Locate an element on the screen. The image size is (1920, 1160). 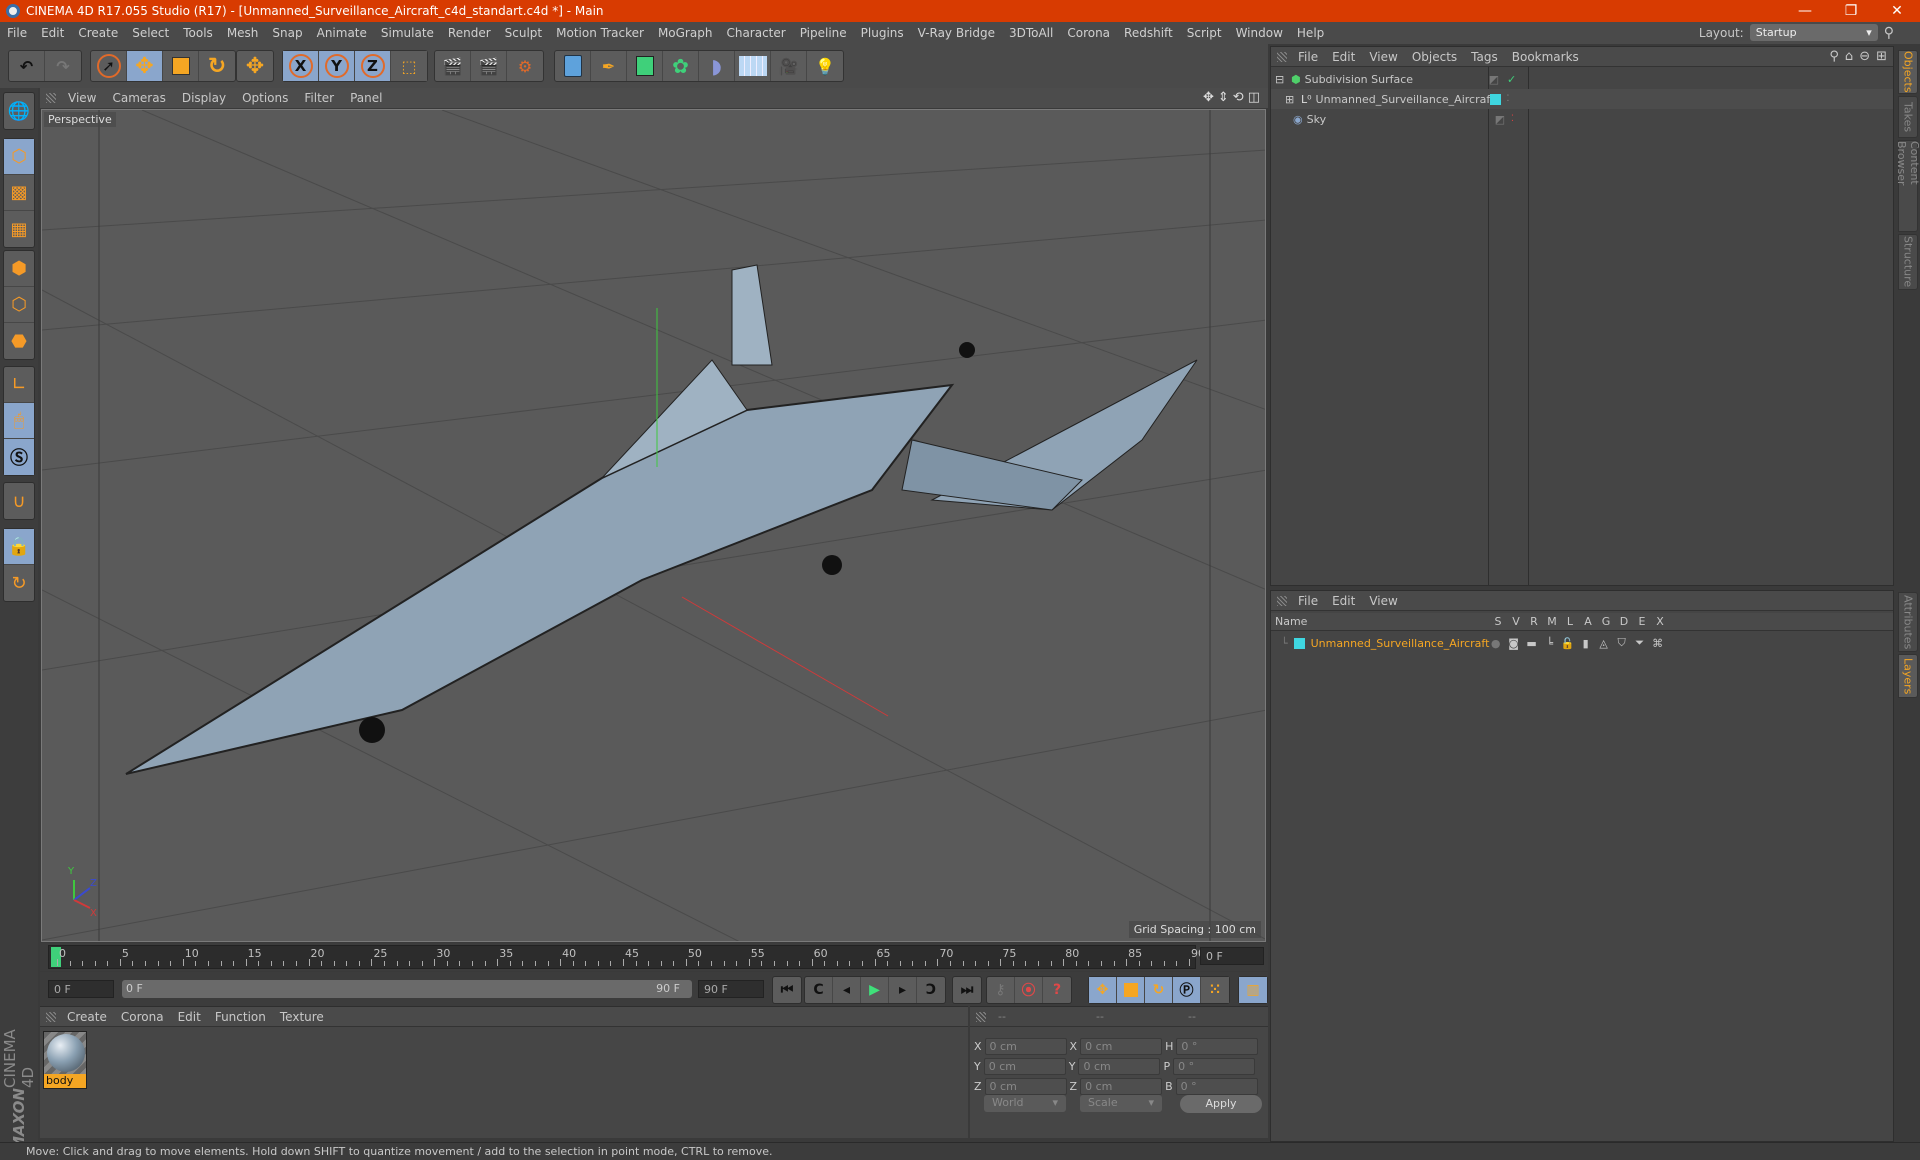
material-menu-corona: Corona is located at coordinates (142, 1017).